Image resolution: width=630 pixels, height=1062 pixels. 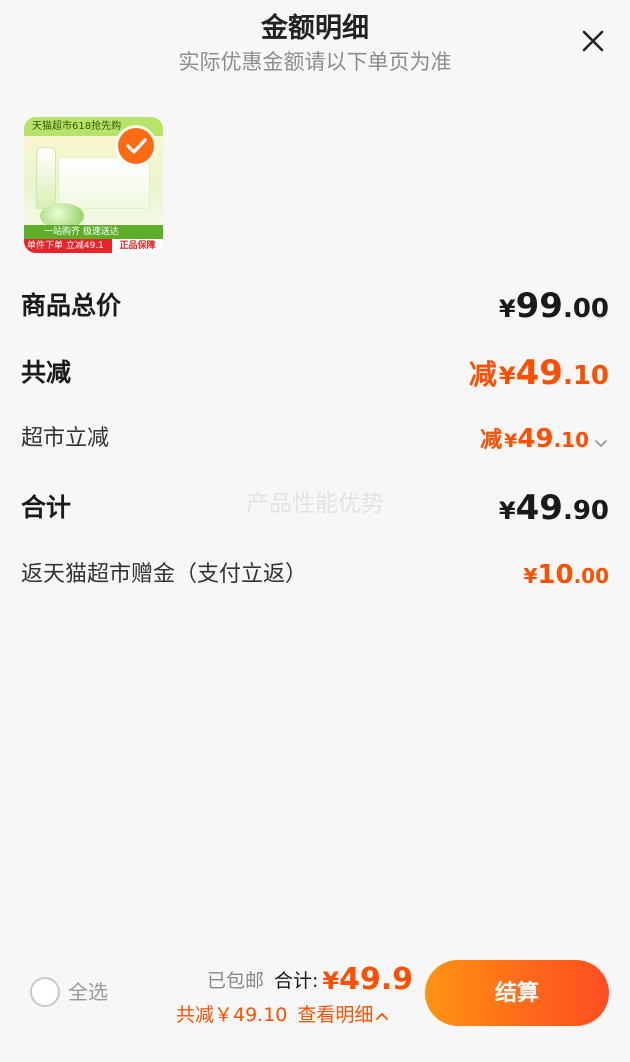 I want to click on discount-summary: 共减￥49.10 查看明细, so click(x=282, y=1013).